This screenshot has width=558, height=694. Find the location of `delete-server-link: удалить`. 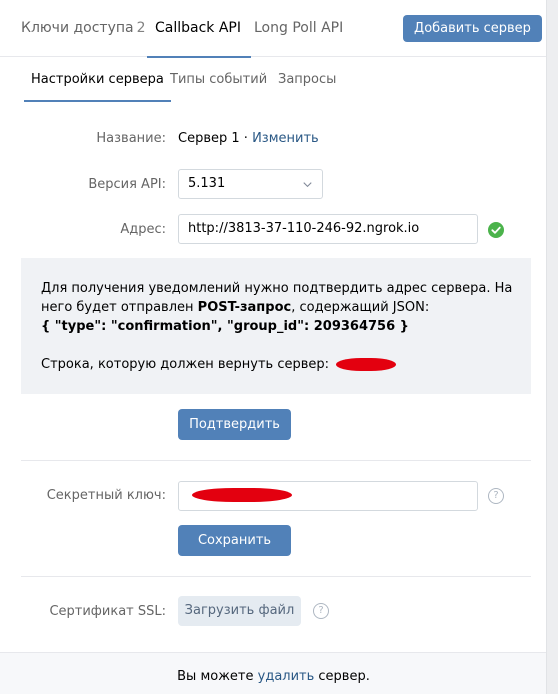

delete-server-link: удалить is located at coordinates (286, 676).